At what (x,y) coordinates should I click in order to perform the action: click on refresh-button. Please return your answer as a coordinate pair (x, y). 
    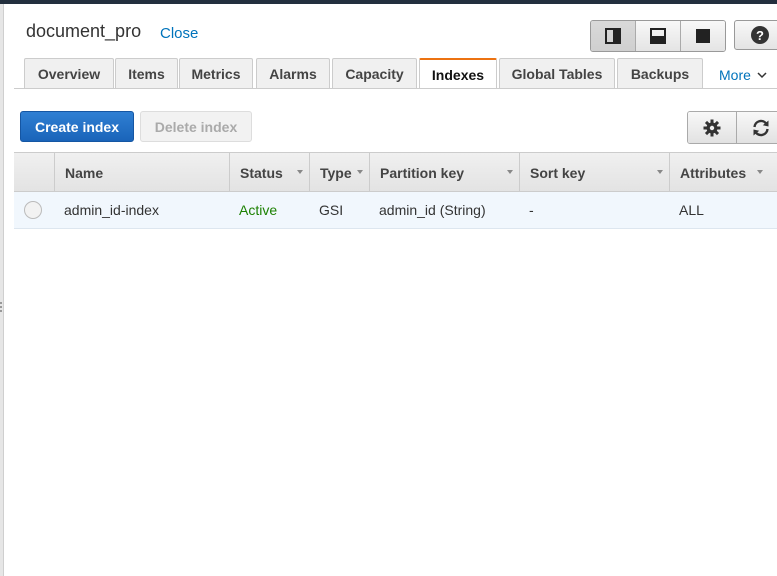
    Looking at the image, I should click on (757, 127).